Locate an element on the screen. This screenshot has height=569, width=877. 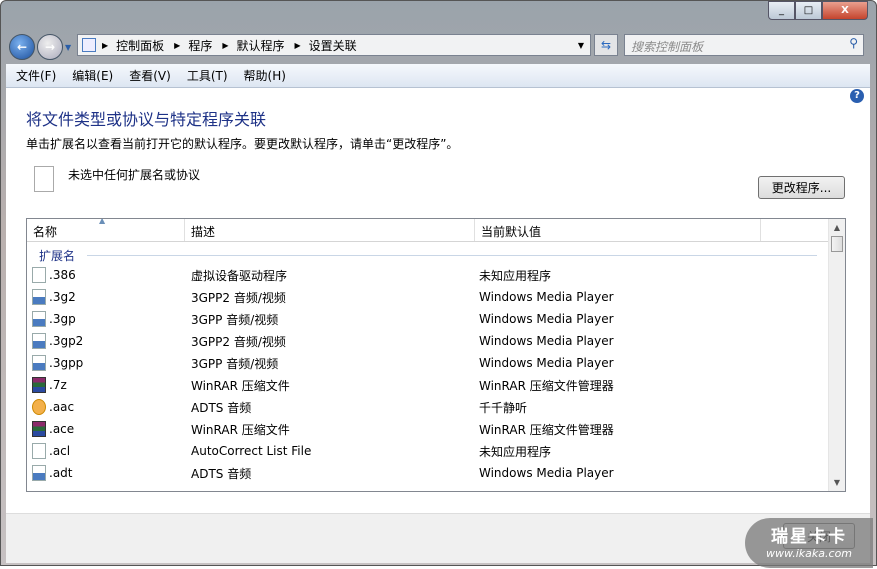
scroll-down-icon: ▼ is located at coordinates (837, 482).